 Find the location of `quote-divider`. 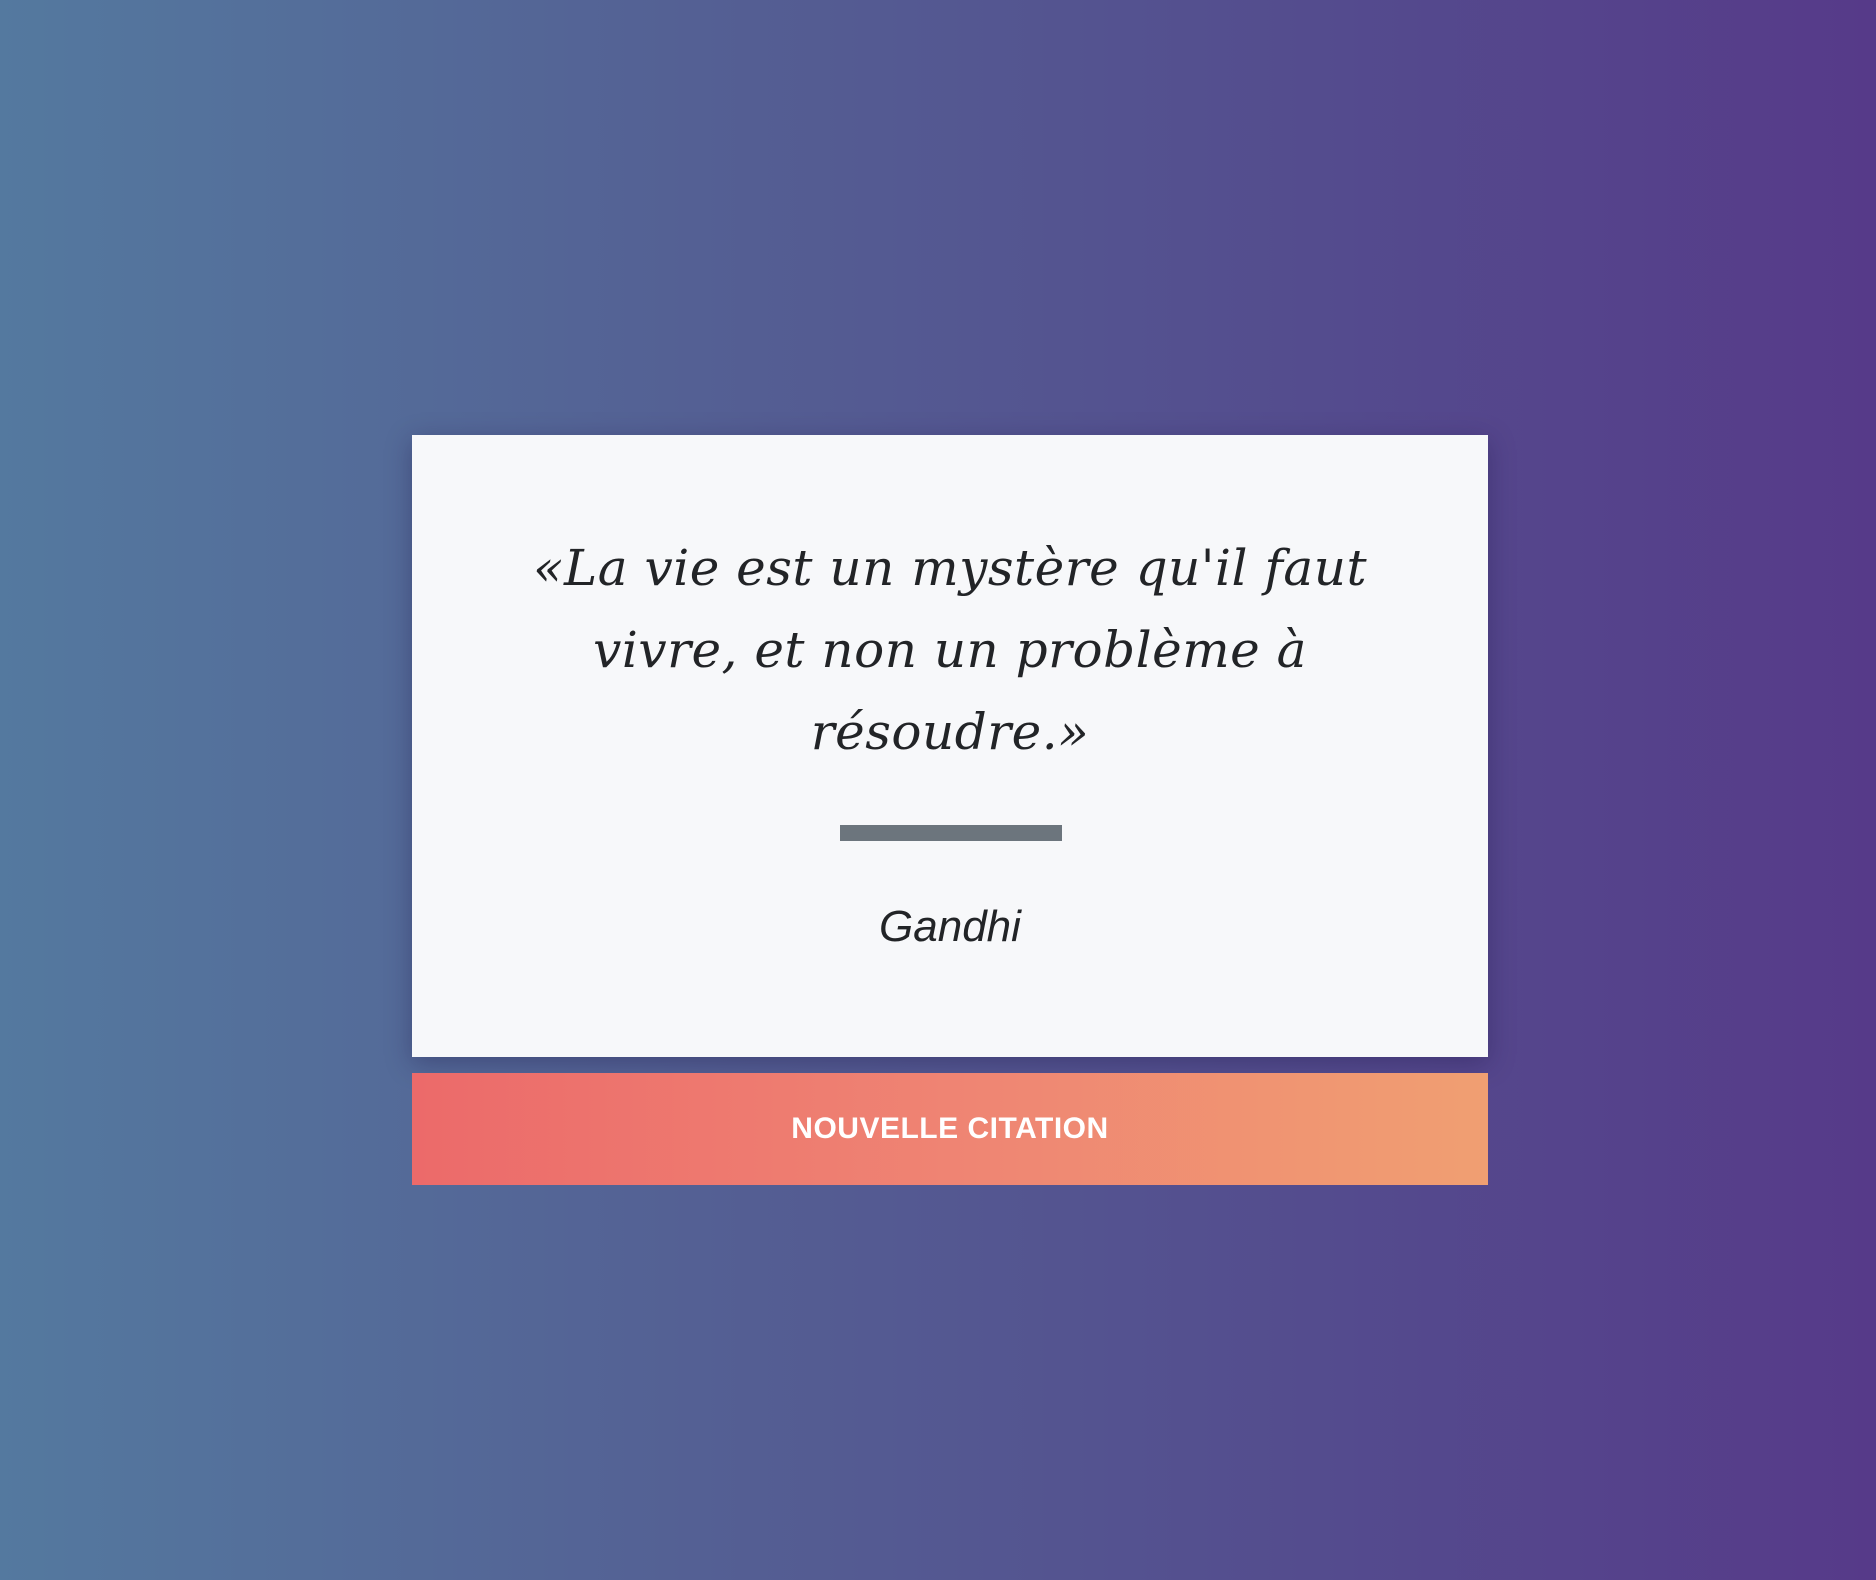

quote-divider is located at coordinates (951, 833).